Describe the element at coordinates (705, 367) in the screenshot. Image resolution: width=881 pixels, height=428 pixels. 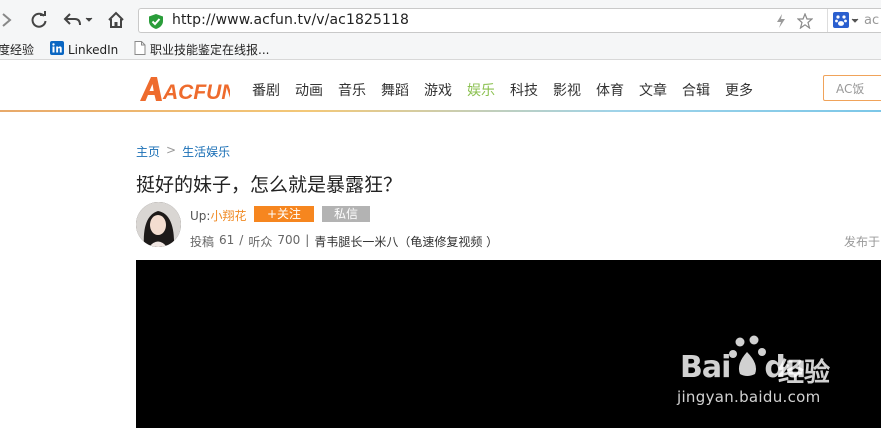
I see `watermark-logo-bai: Bai` at that location.